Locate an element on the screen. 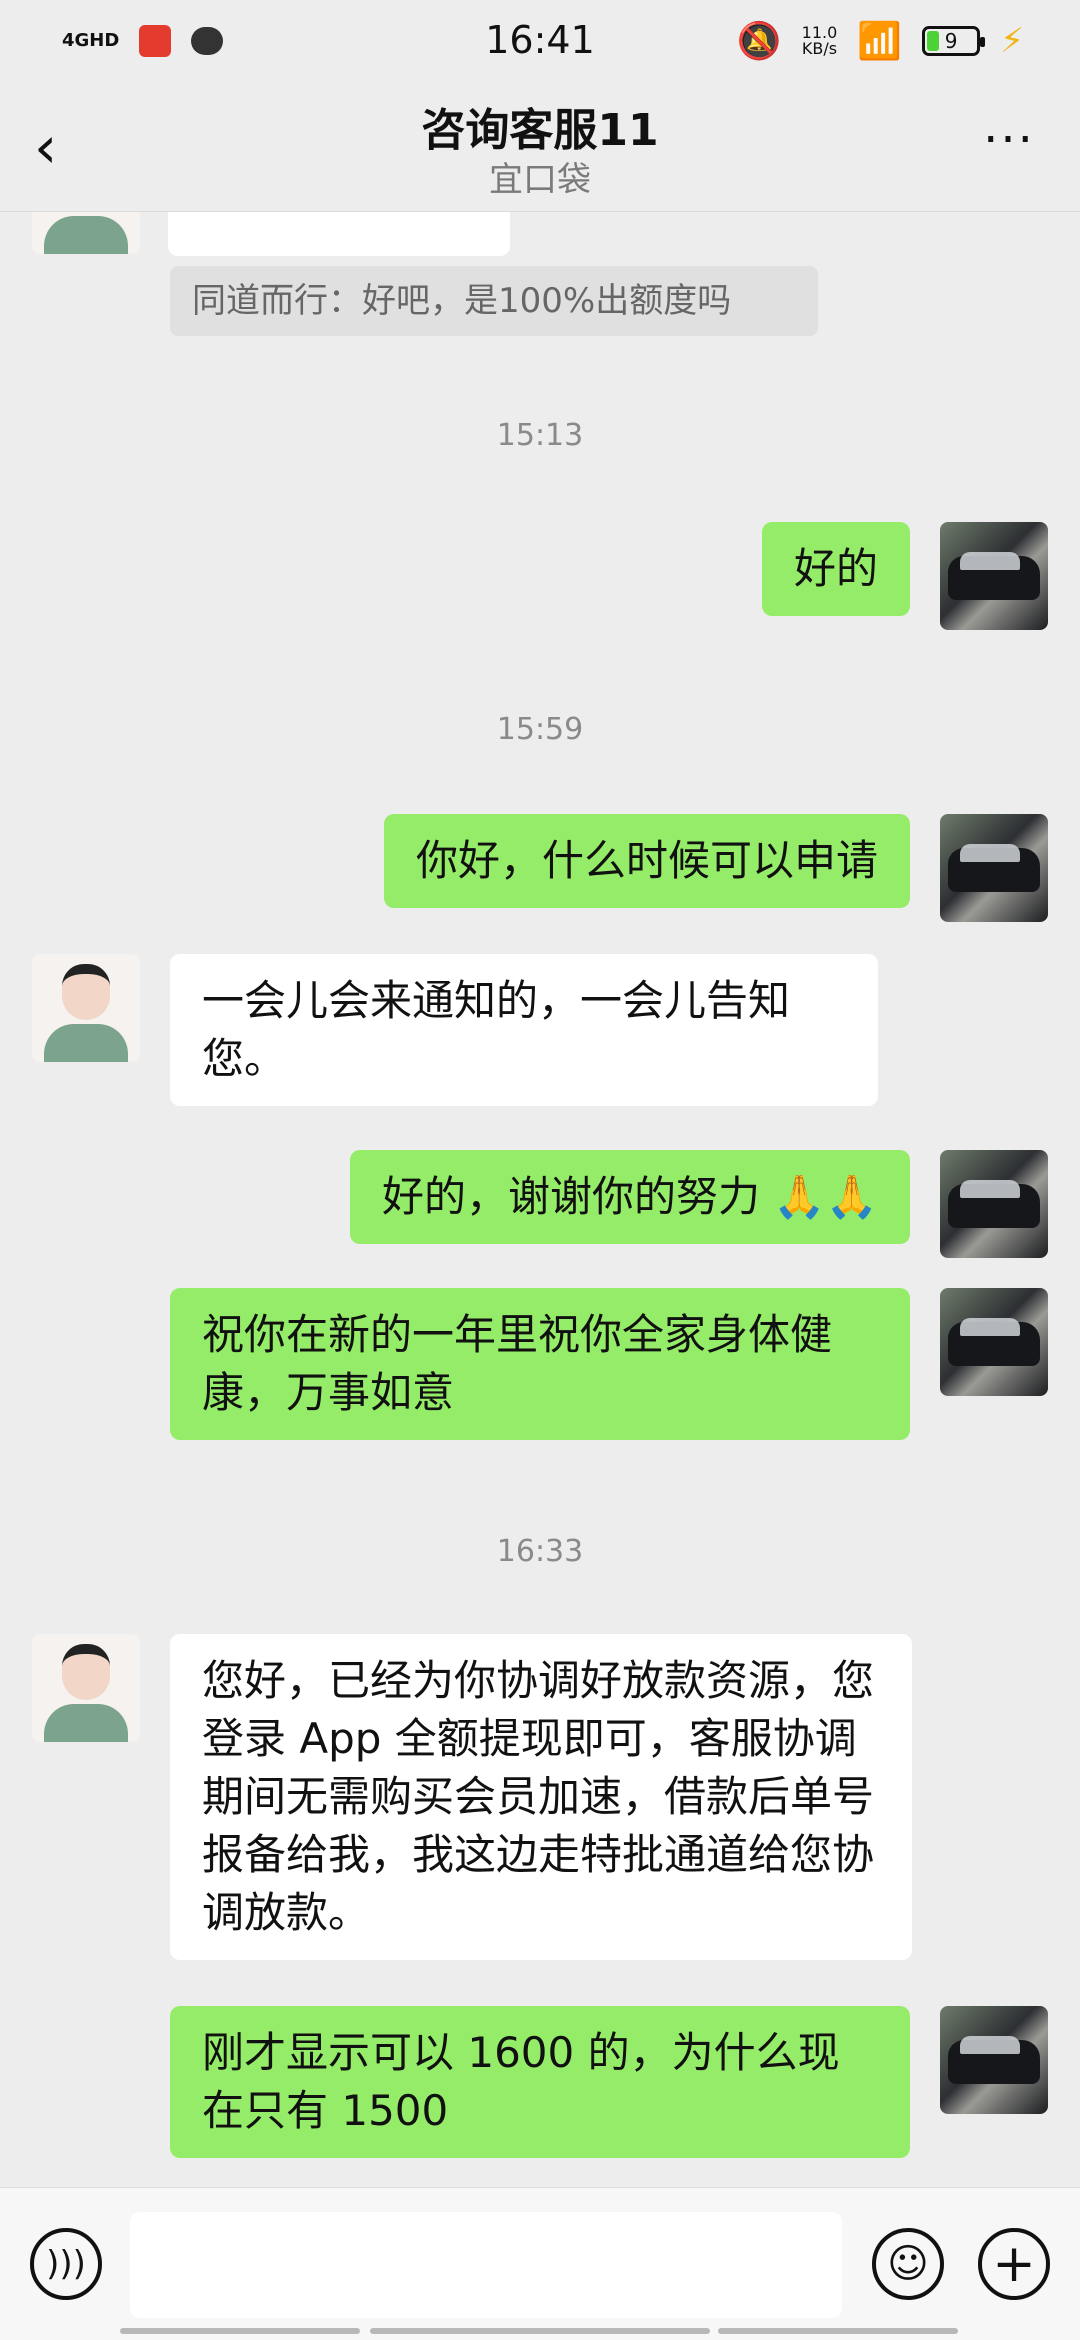 This screenshot has height=2340, width=1080. timestamp: 15:59 is located at coordinates (540, 729).